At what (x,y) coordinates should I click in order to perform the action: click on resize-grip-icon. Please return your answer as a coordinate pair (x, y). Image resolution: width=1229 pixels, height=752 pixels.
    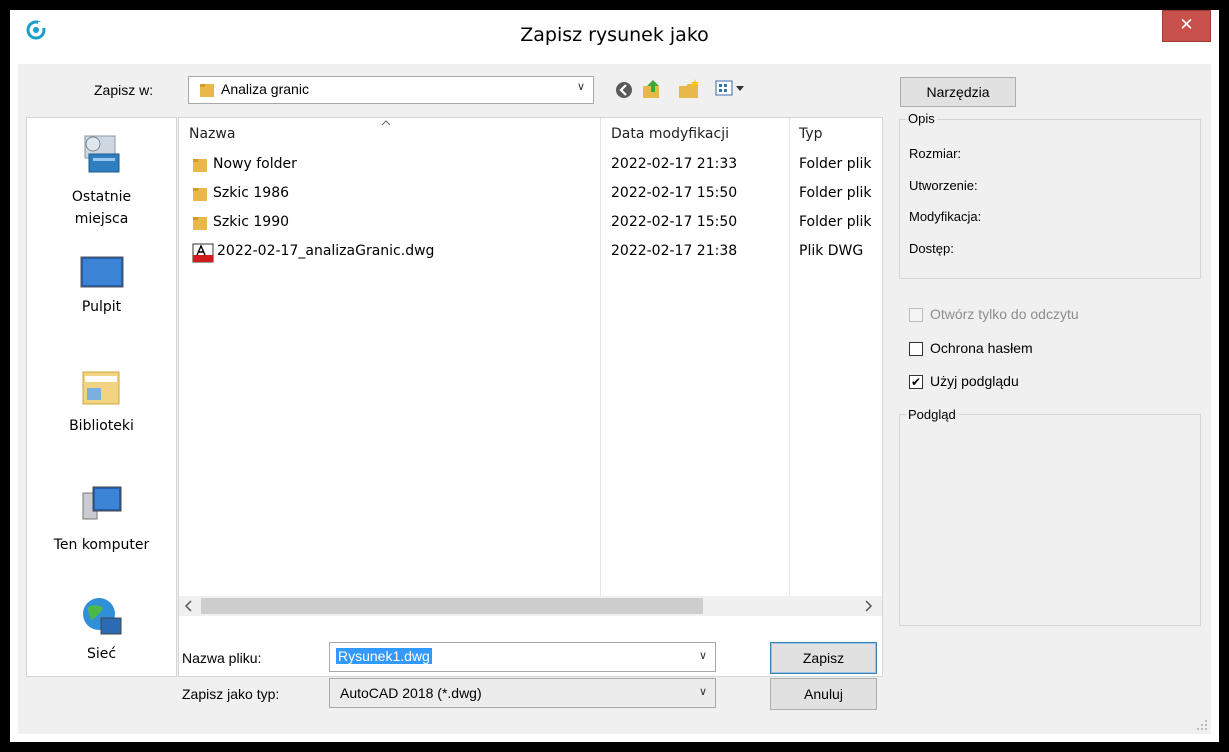
    Looking at the image, I should click on (1202, 725).